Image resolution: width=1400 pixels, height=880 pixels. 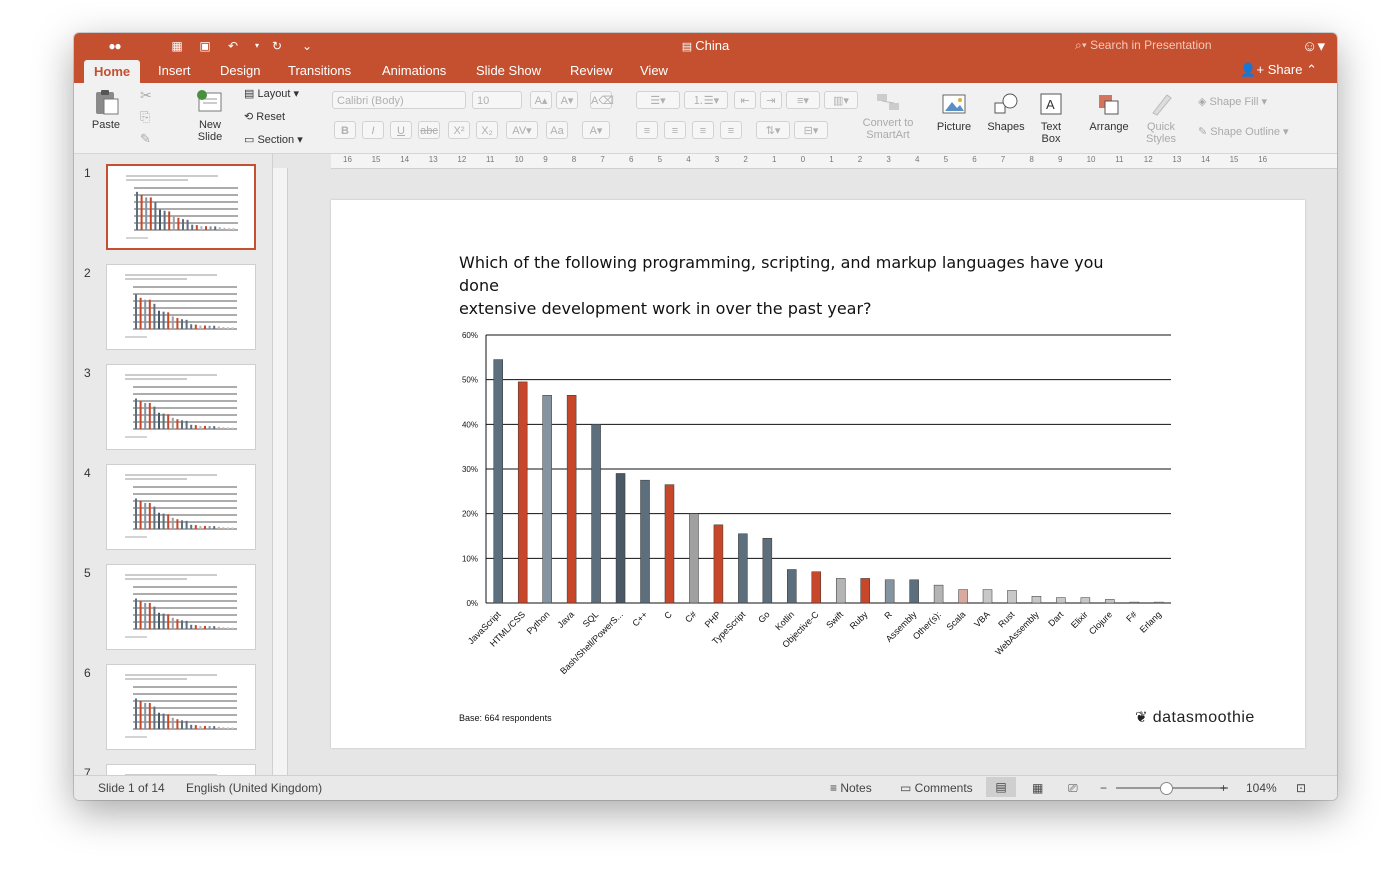 What do you see at coordinates (210, 116) in the screenshot?
I see `new-slide-button: New Slide` at bounding box center [210, 116].